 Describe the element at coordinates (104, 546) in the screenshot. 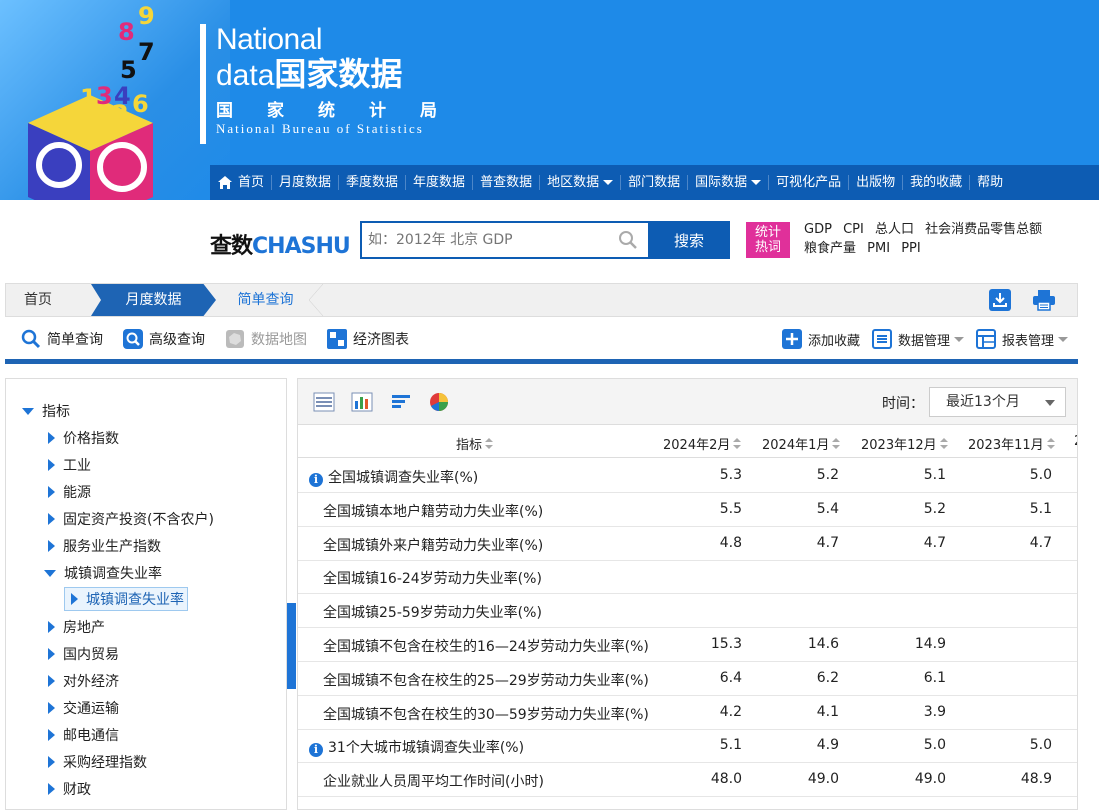

I see `tree-node: 服务业生产指数` at that location.